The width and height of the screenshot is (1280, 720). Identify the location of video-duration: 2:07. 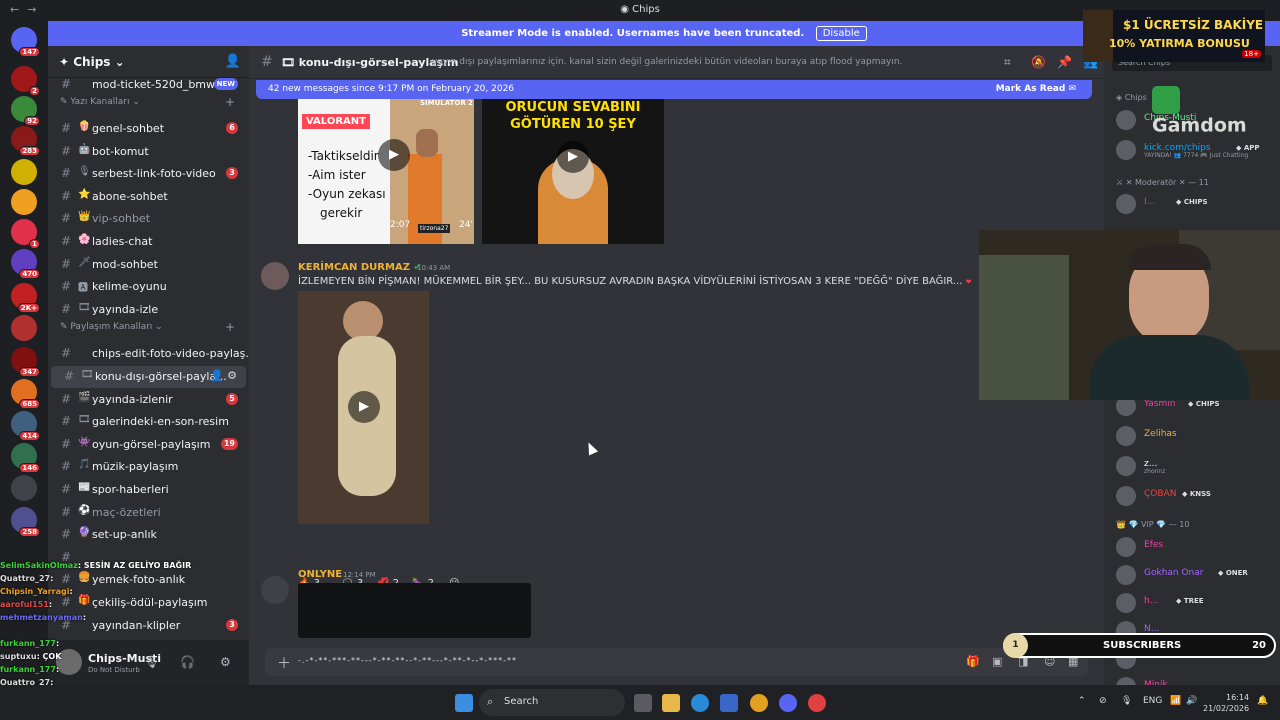
(400, 225).